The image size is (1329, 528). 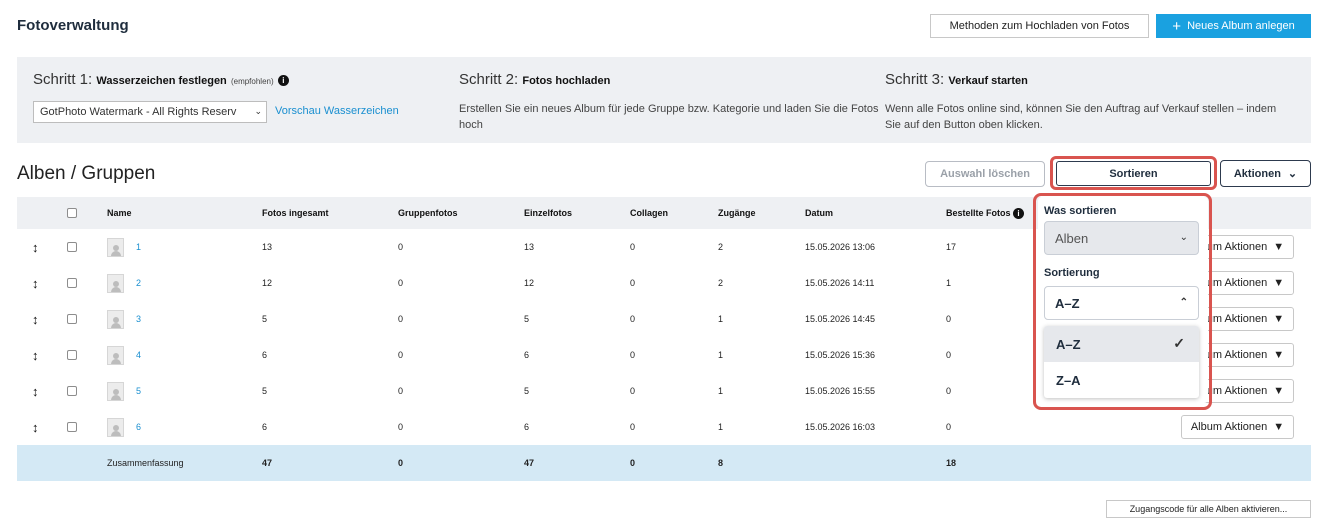 What do you see at coordinates (1229, 427) in the screenshot?
I see `album-actions-label: Album Aktionen` at bounding box center [1229, 427].